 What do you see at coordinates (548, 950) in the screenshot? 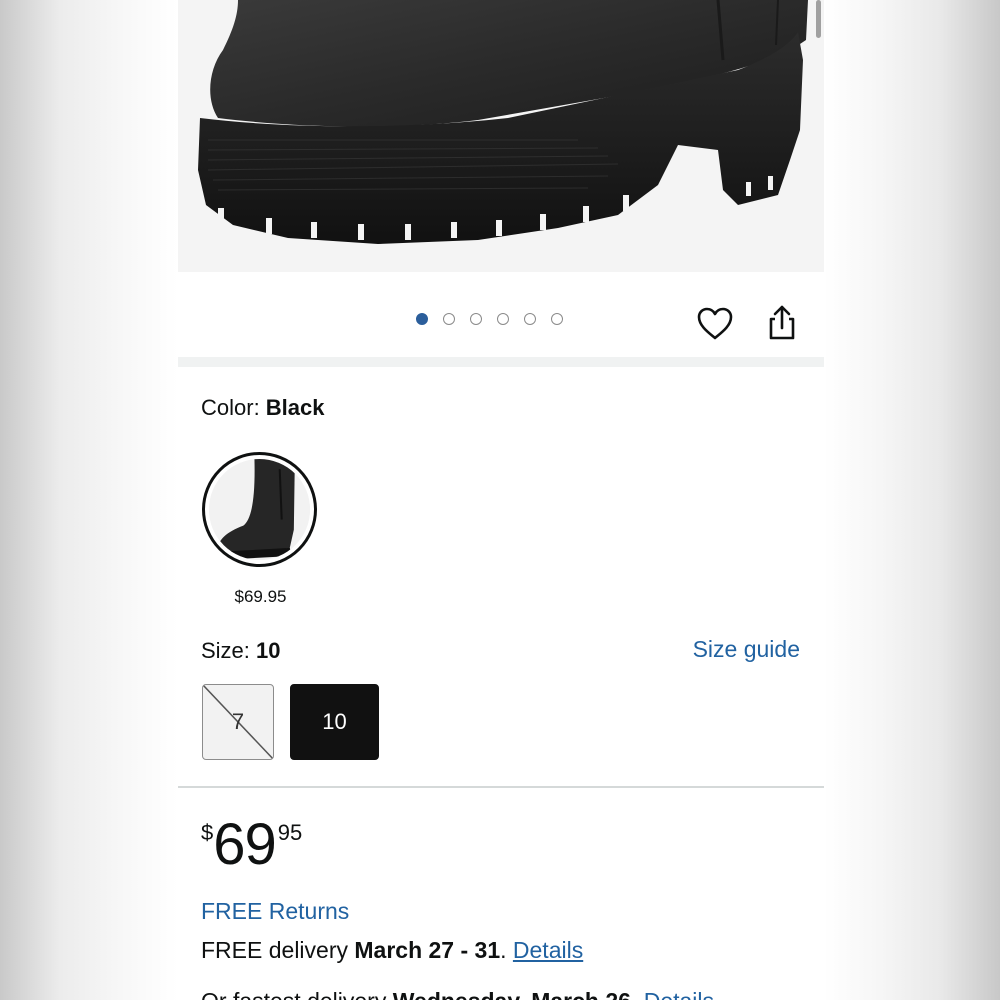
I see `delivery-details-link: Details` at bounding box center [548, 950].